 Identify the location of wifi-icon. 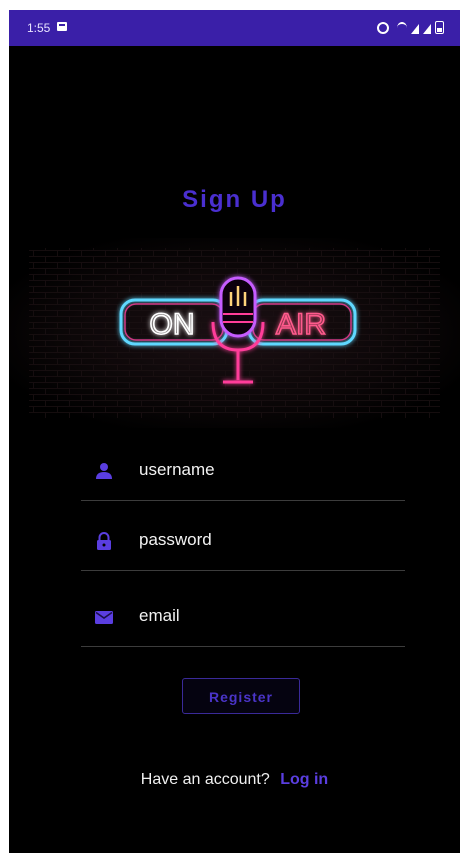
(402, 28).